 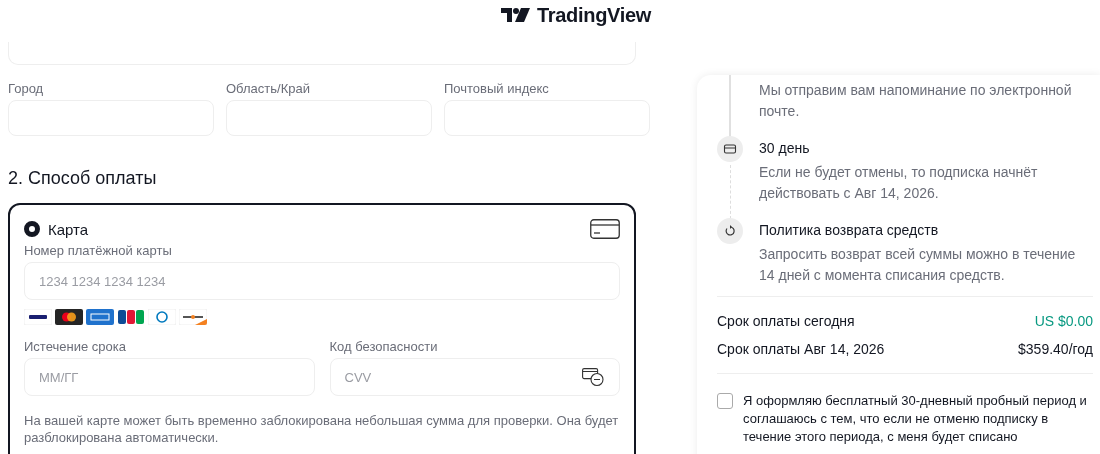 I want to click on summary-value: $359.40/год, so click(x=1055, y=349).